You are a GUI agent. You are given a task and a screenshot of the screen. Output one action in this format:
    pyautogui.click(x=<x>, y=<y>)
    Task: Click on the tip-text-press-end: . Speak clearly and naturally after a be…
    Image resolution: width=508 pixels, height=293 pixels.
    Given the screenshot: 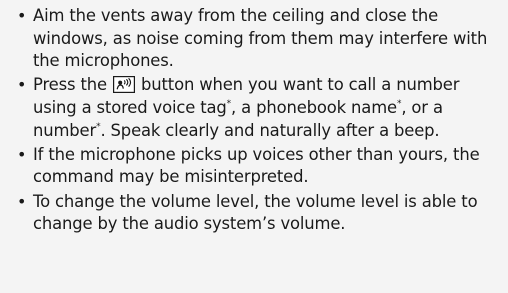 What is the action you would take?
    pyautogui.click(x=270, y=130)
    